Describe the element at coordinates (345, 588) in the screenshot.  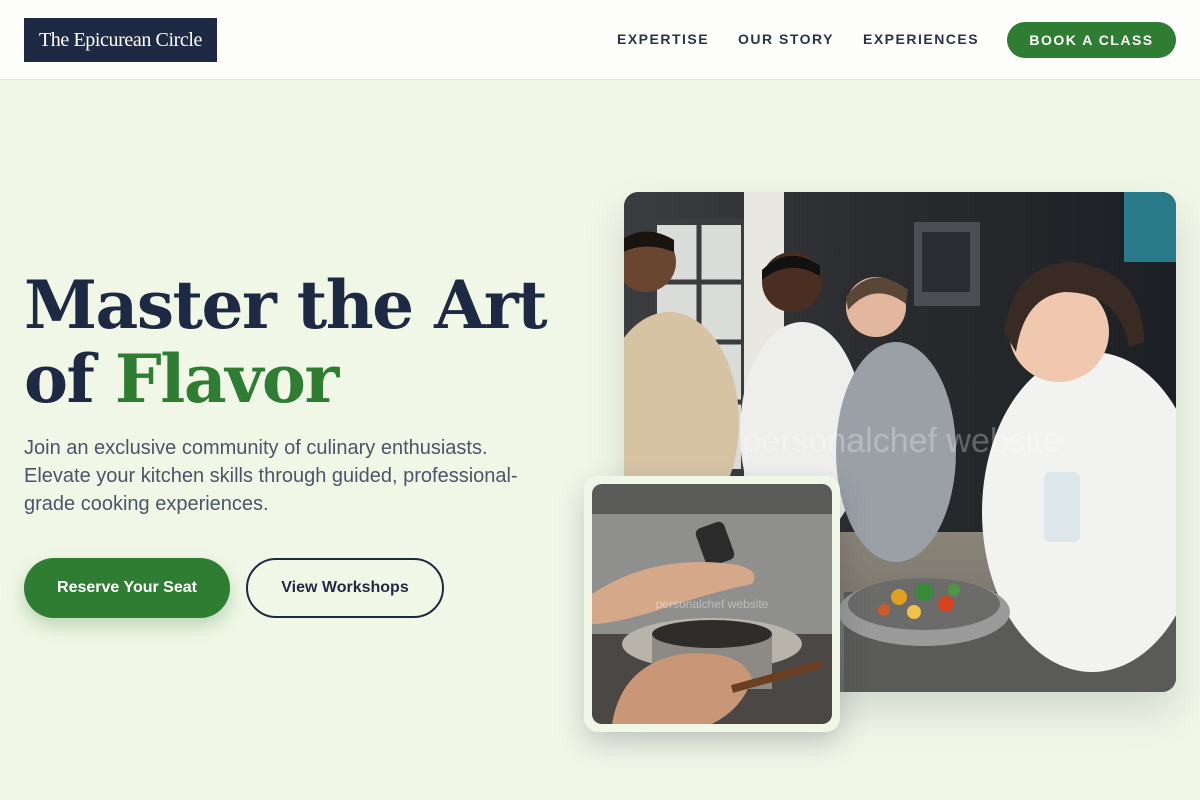
I see `view-workshops-button: View Workshops` at that location.